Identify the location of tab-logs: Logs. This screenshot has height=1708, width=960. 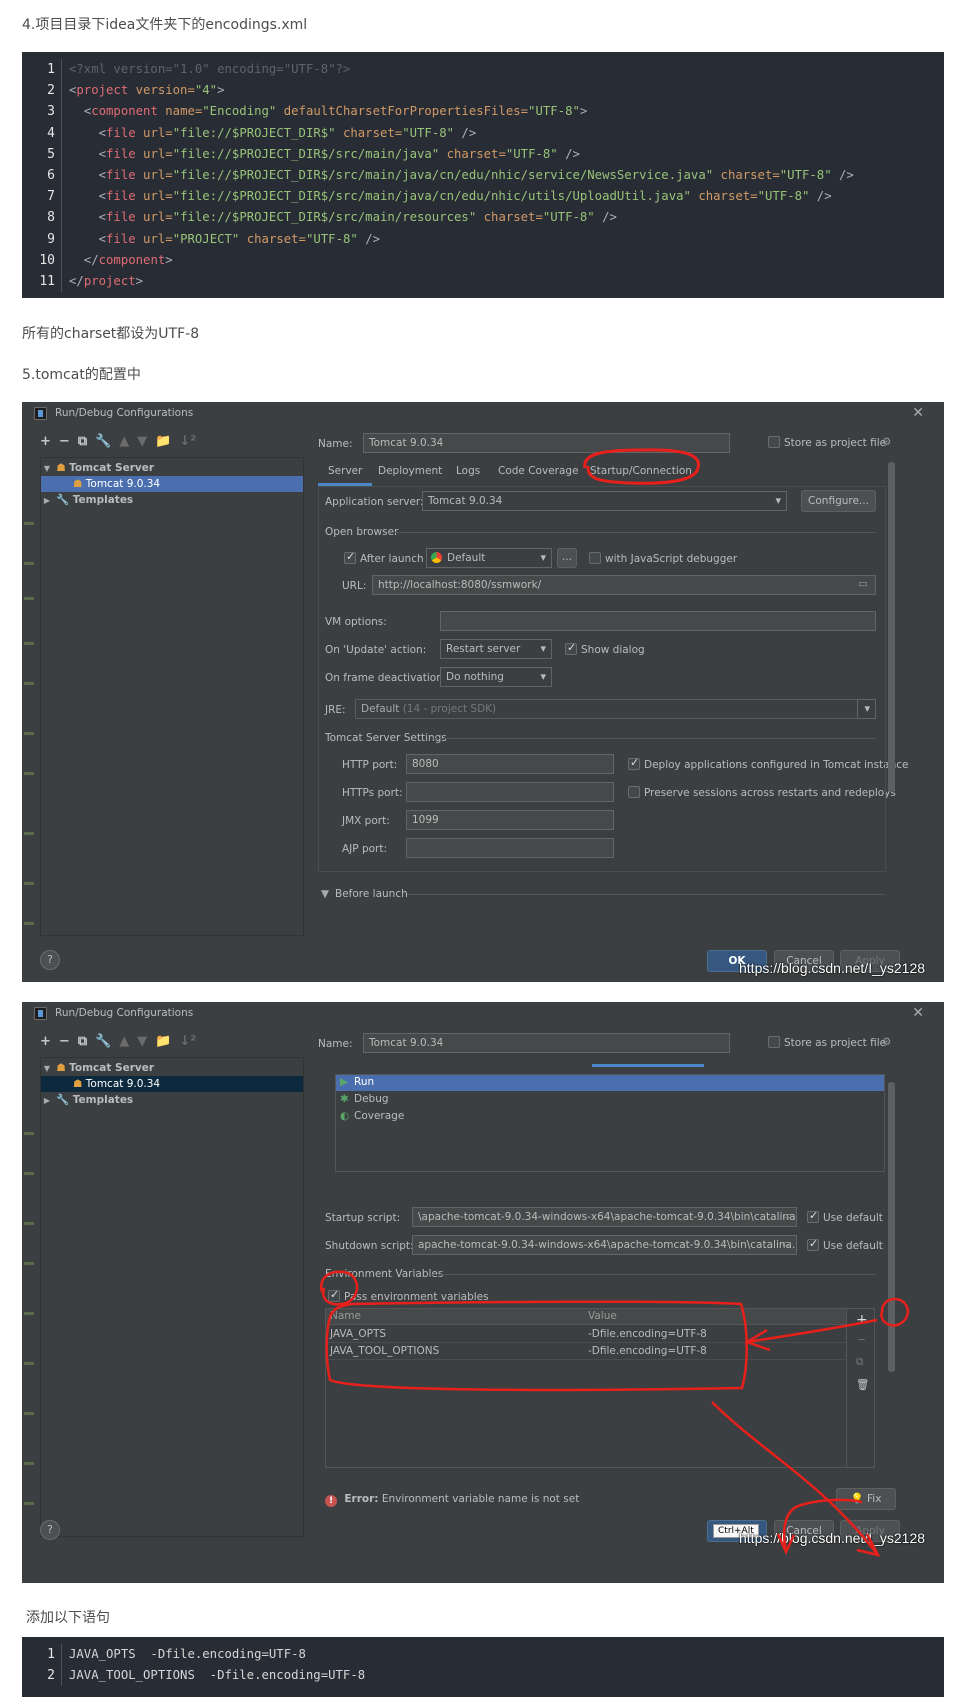
(468, 471).